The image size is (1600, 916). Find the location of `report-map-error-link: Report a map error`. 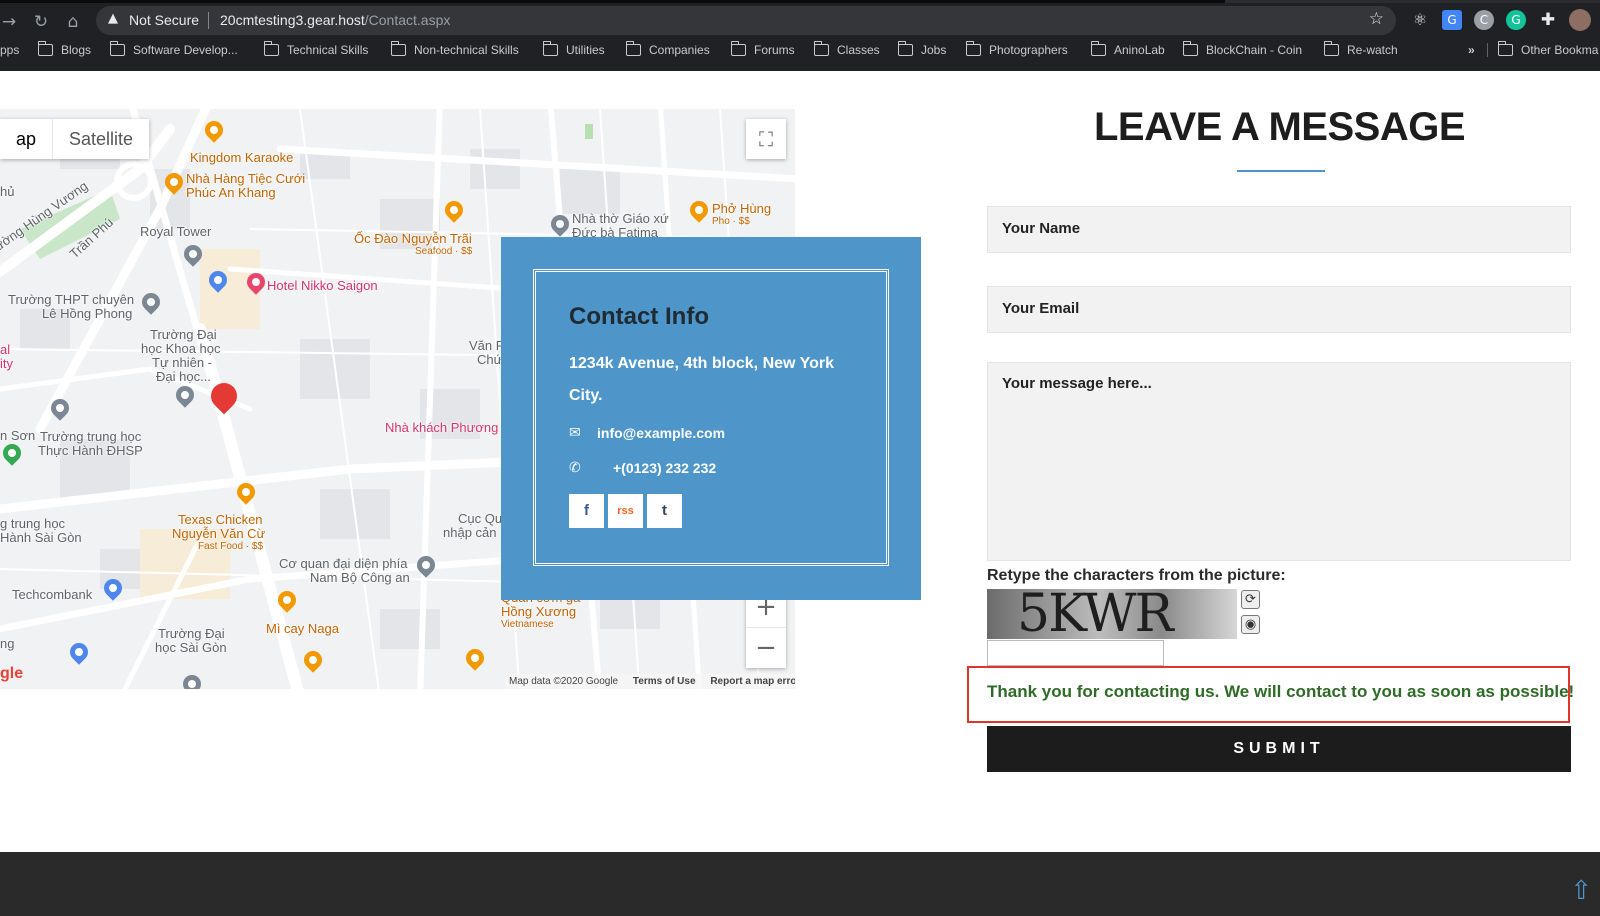

report-map-error-link: Report a map error is located at coordinates (752, 681).